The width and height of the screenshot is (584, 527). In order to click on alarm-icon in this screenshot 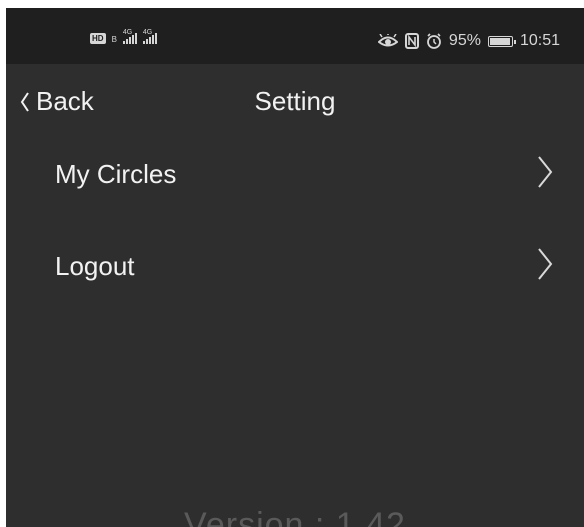, I will do `click(434, 41)`.